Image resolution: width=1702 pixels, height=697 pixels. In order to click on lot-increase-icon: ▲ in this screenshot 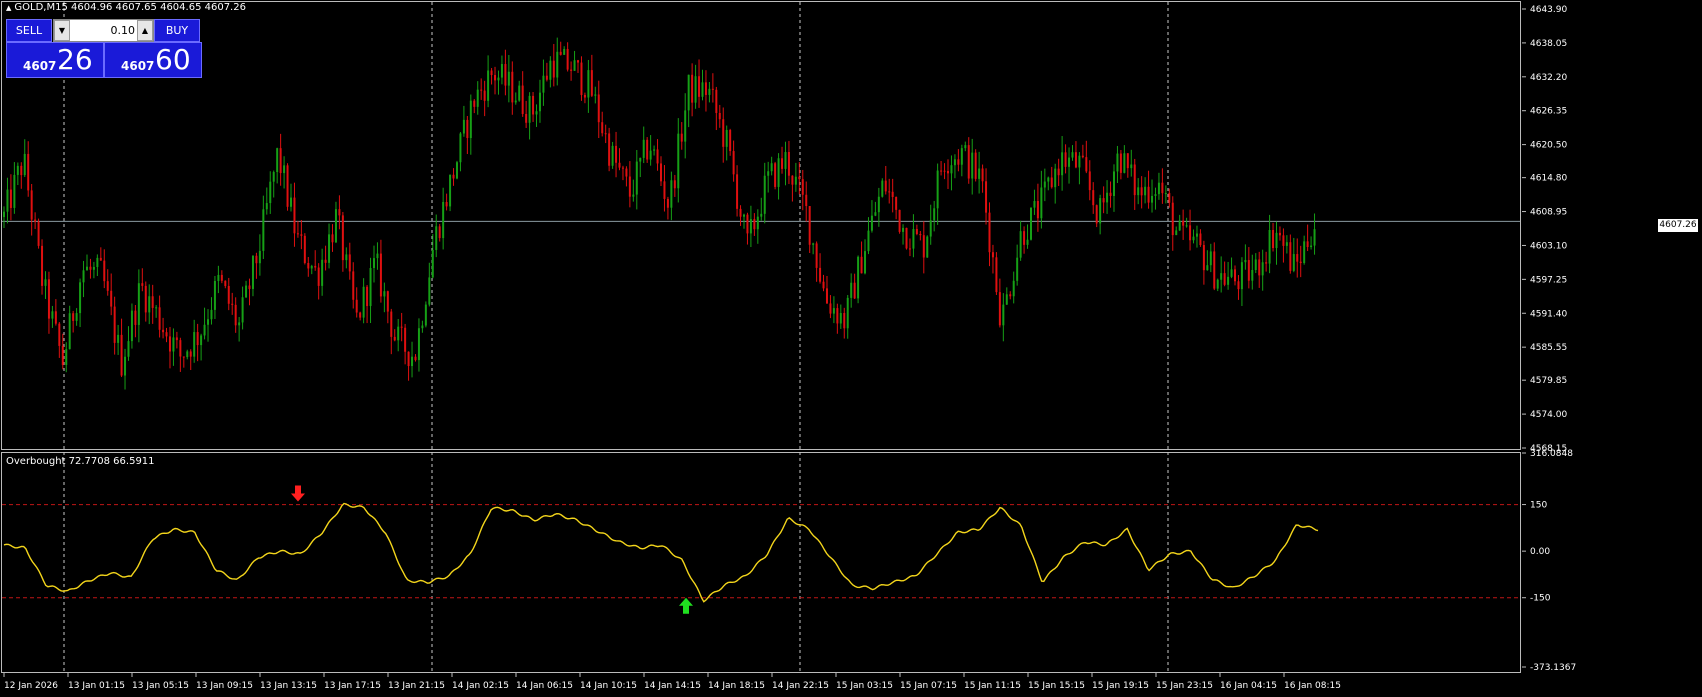, I will do `click(145, 30)`.